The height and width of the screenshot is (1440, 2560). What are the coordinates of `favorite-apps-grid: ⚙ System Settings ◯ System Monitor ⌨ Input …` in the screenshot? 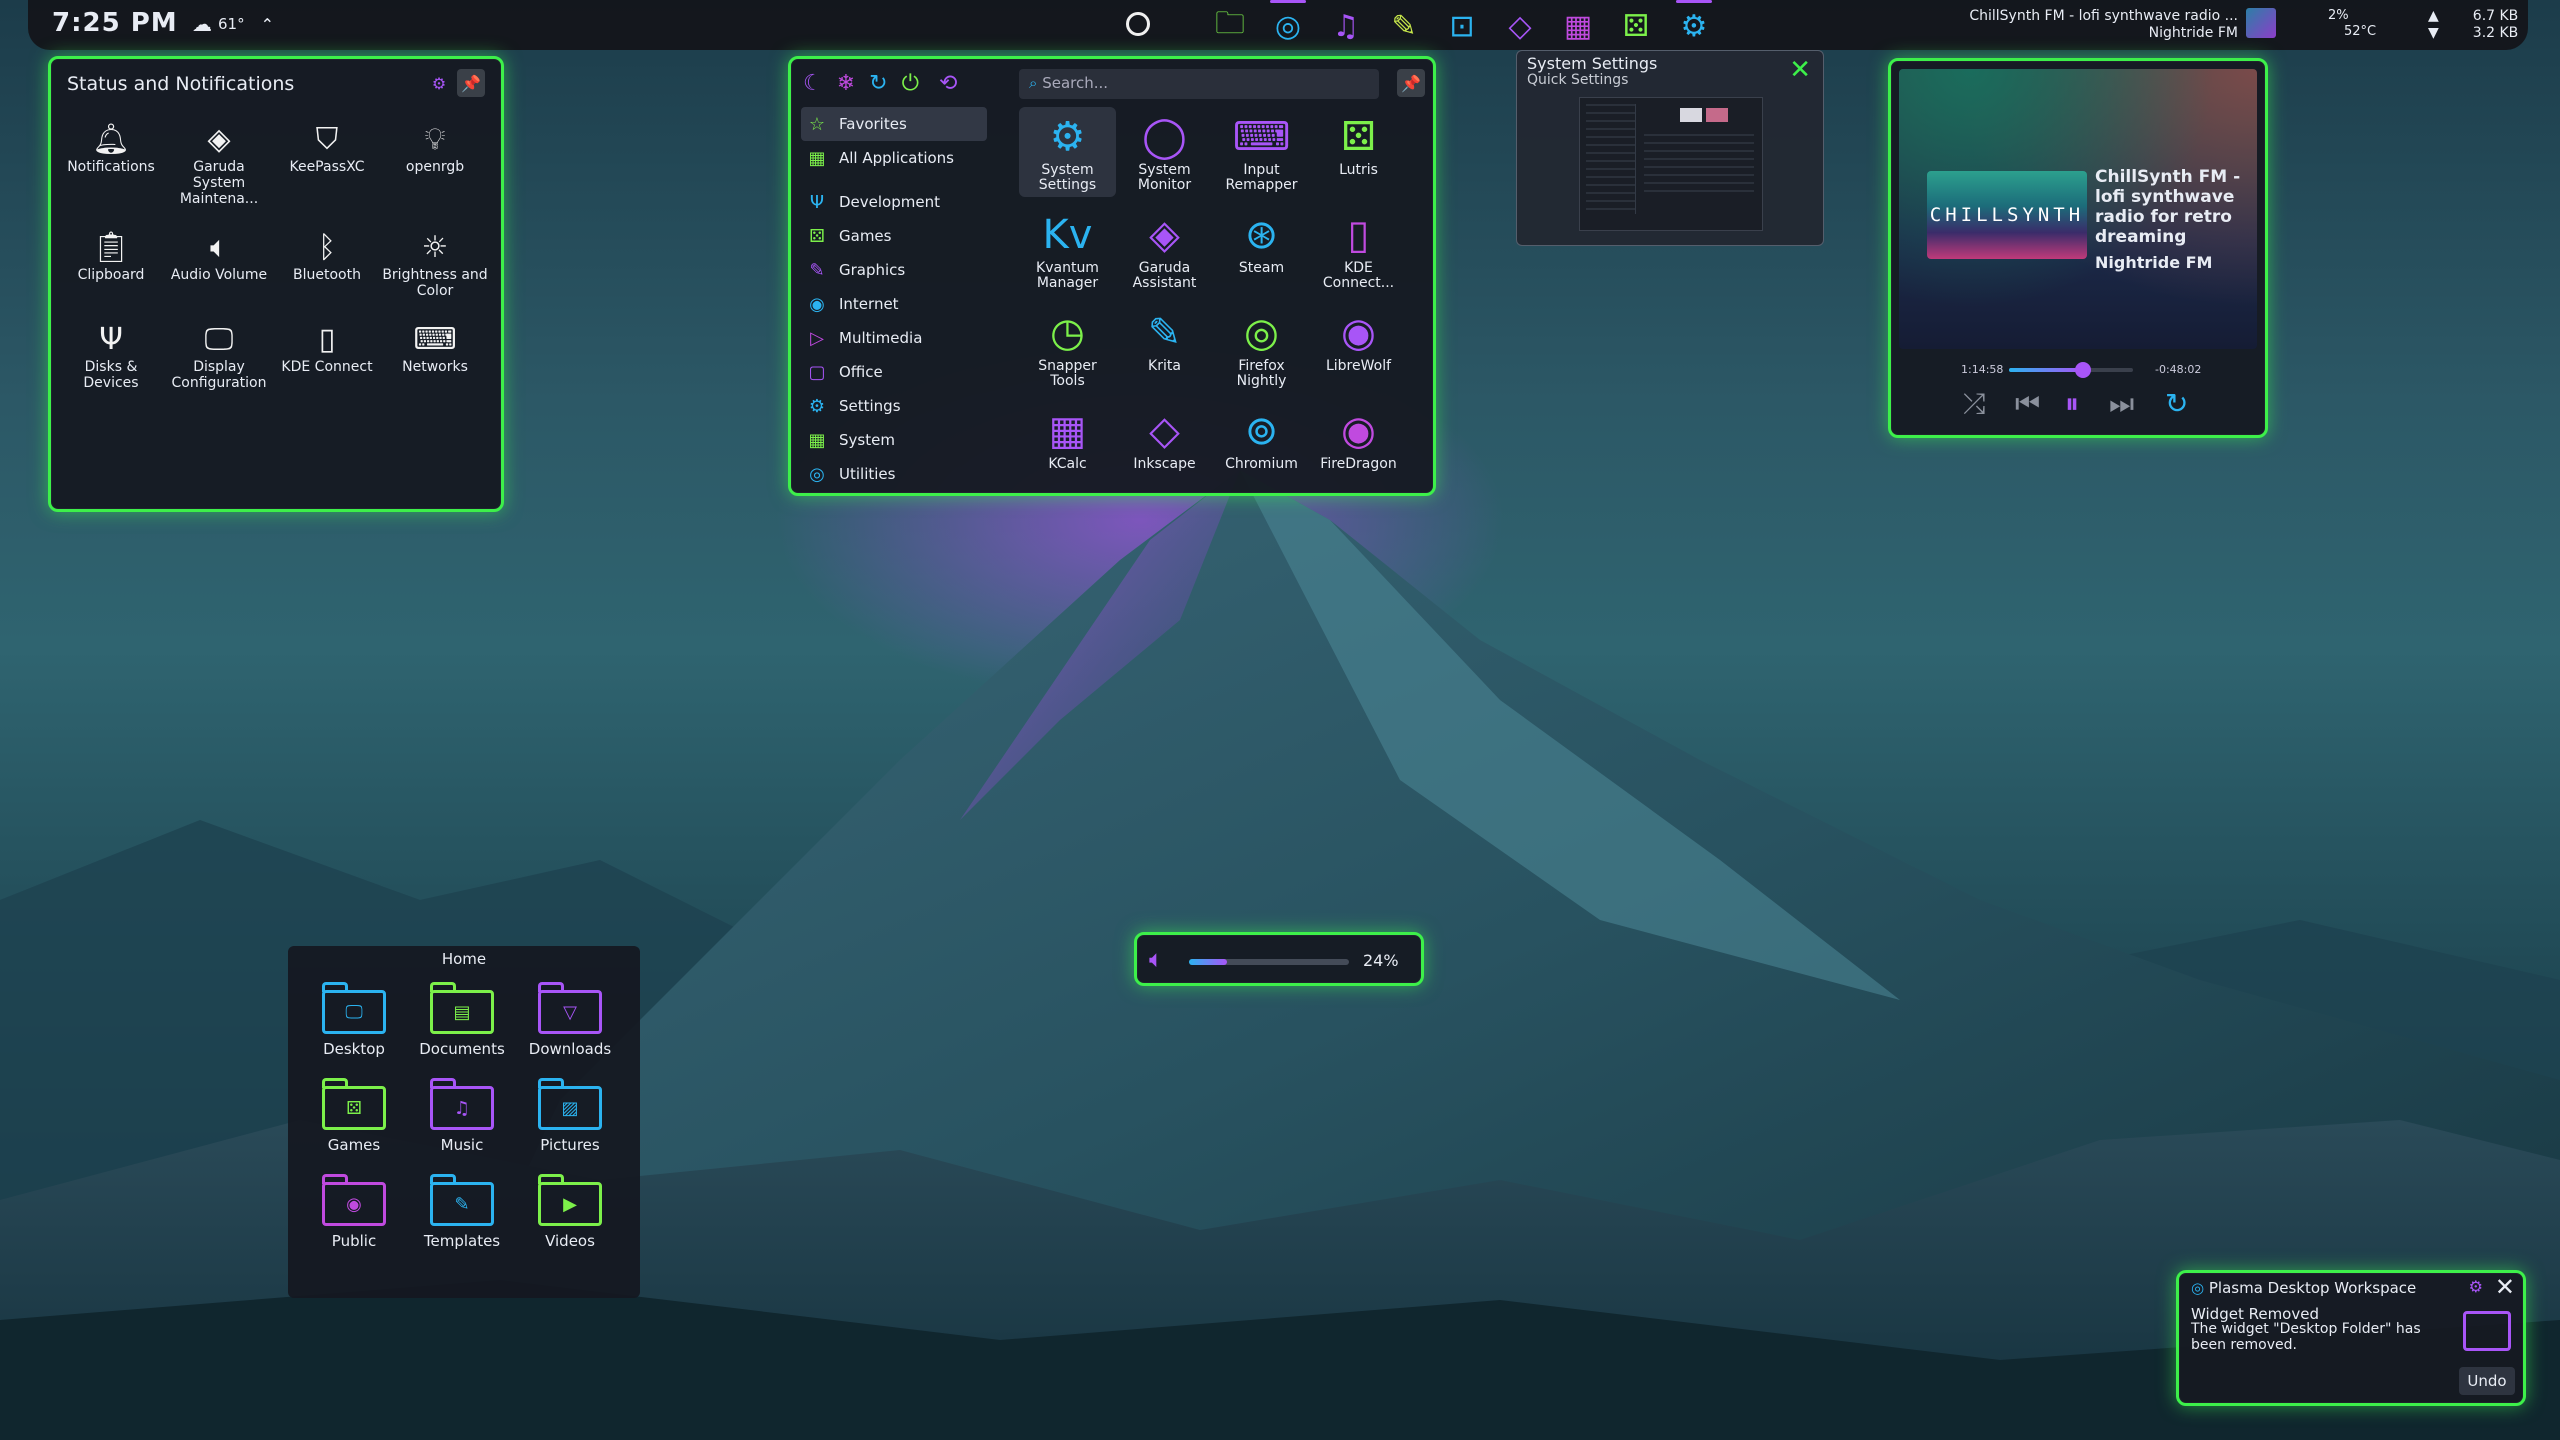 It's located at (1219, 299).